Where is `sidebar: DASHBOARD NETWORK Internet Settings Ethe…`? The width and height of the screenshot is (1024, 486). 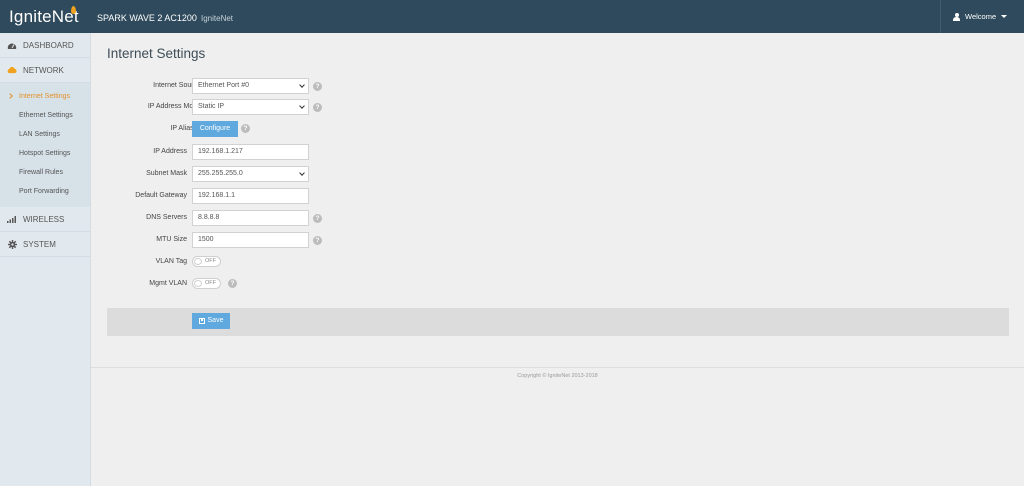 sidebar: DASHBOARD NETWORK Internet Settings Ethe… is located at coordinates (45, 259).